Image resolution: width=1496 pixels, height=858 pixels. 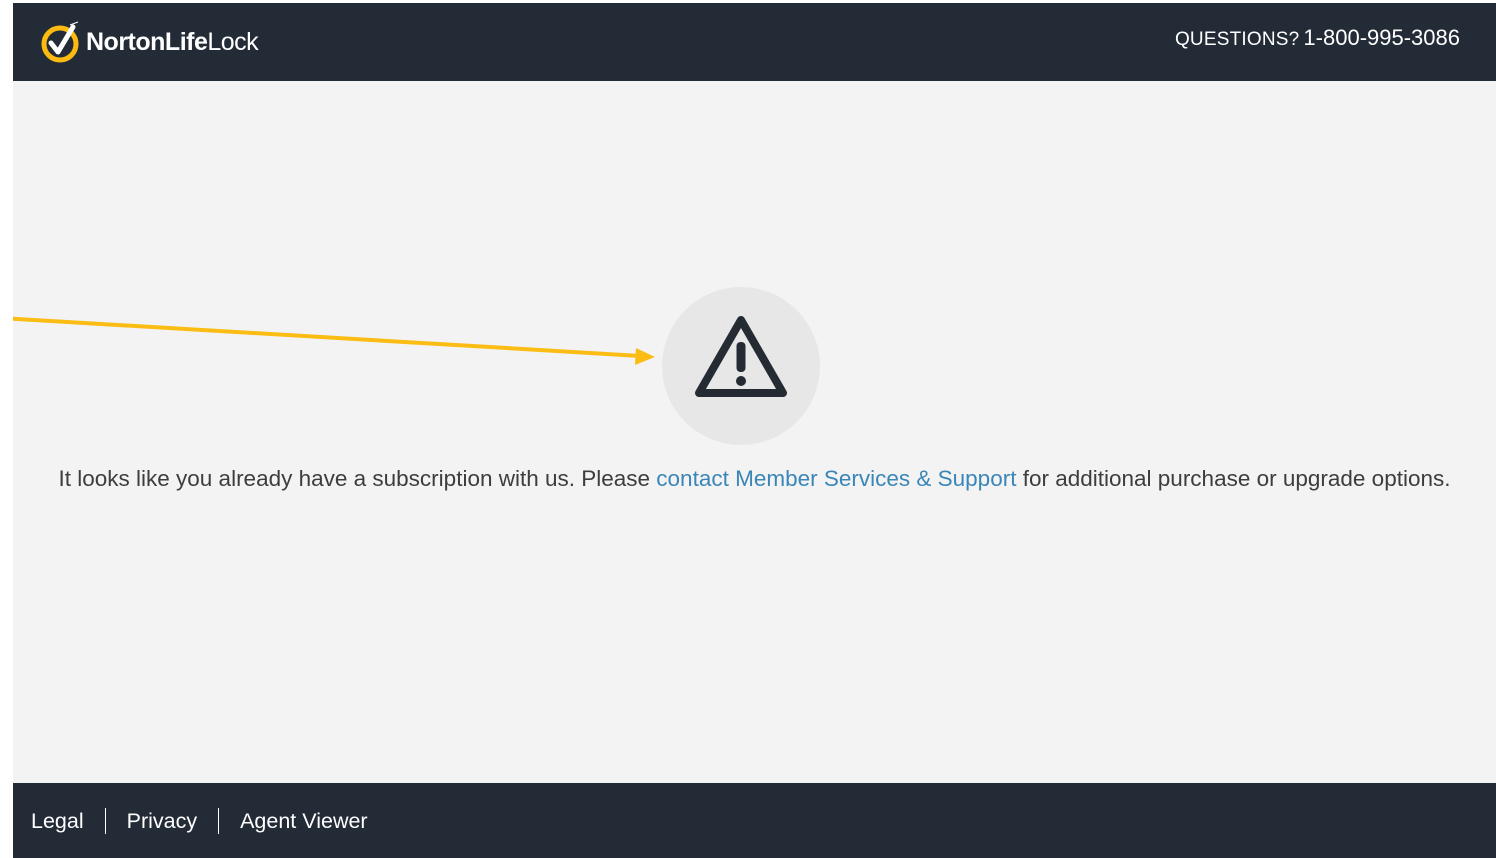 What do you see at coordinates (59, 821) in the screenshot?
I see `footer-link-legal: Legal` at bounding box center [59, 821].